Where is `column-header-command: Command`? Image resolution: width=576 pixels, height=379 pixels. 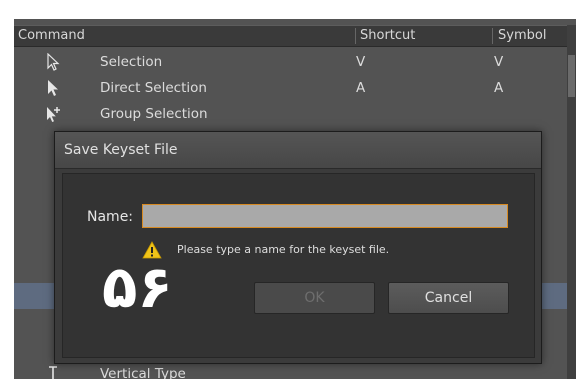
column-header-command: Command is located at coordinates (51, 35).